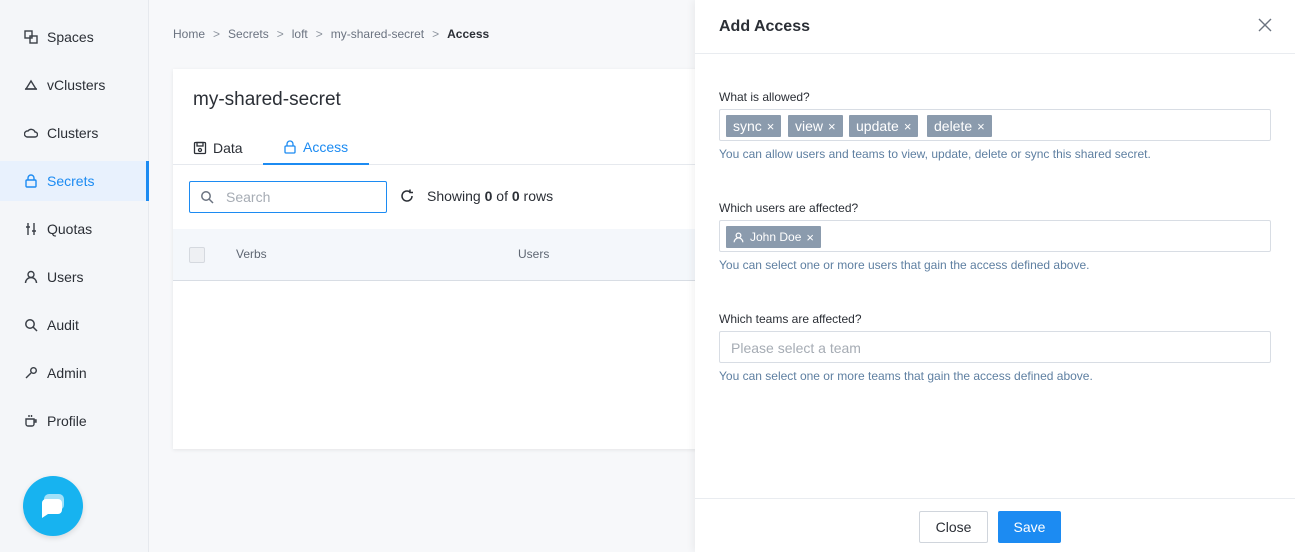 The width and height of the screenshot is (1295, 552). What do you see at coordinates (995, 525) in the screenshot?
I see `panel-footer: Close Save` at bounding box center [995, 525].